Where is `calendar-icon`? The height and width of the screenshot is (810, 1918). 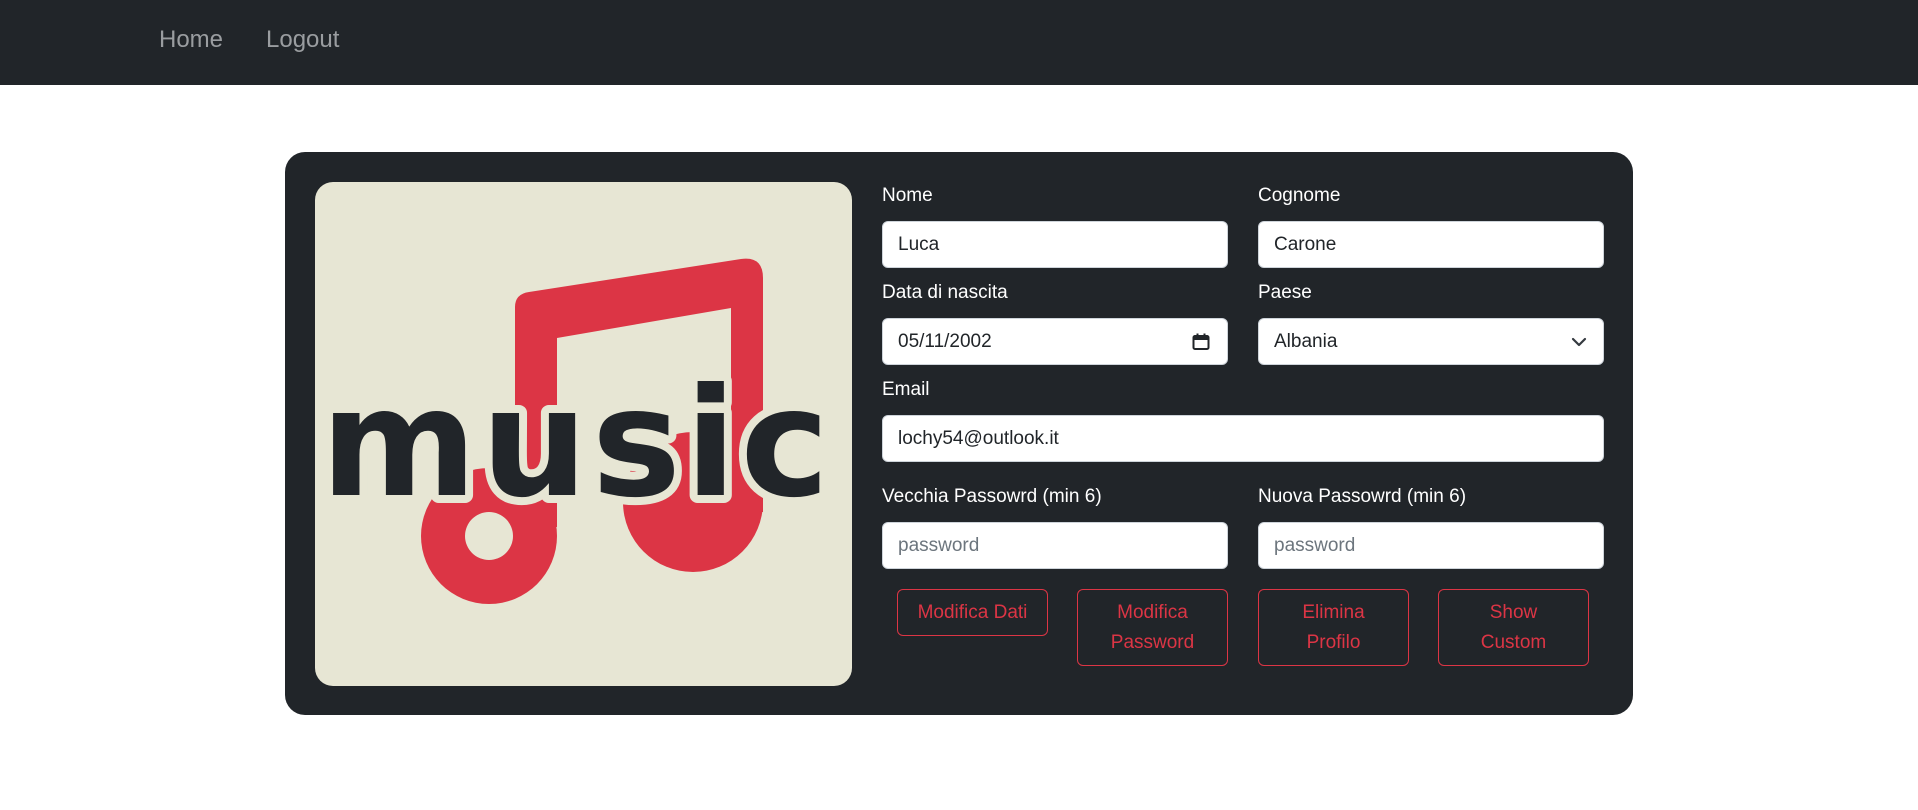
calendar-icon is located at coordinates (1201, 341).